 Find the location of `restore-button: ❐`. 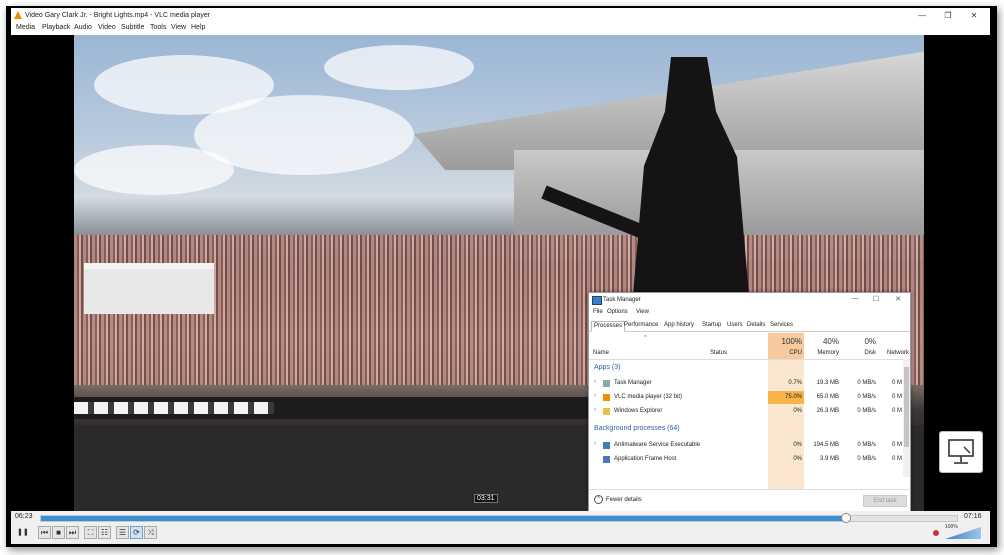

restore-button: ❐ is located at coordinates (948, 15).